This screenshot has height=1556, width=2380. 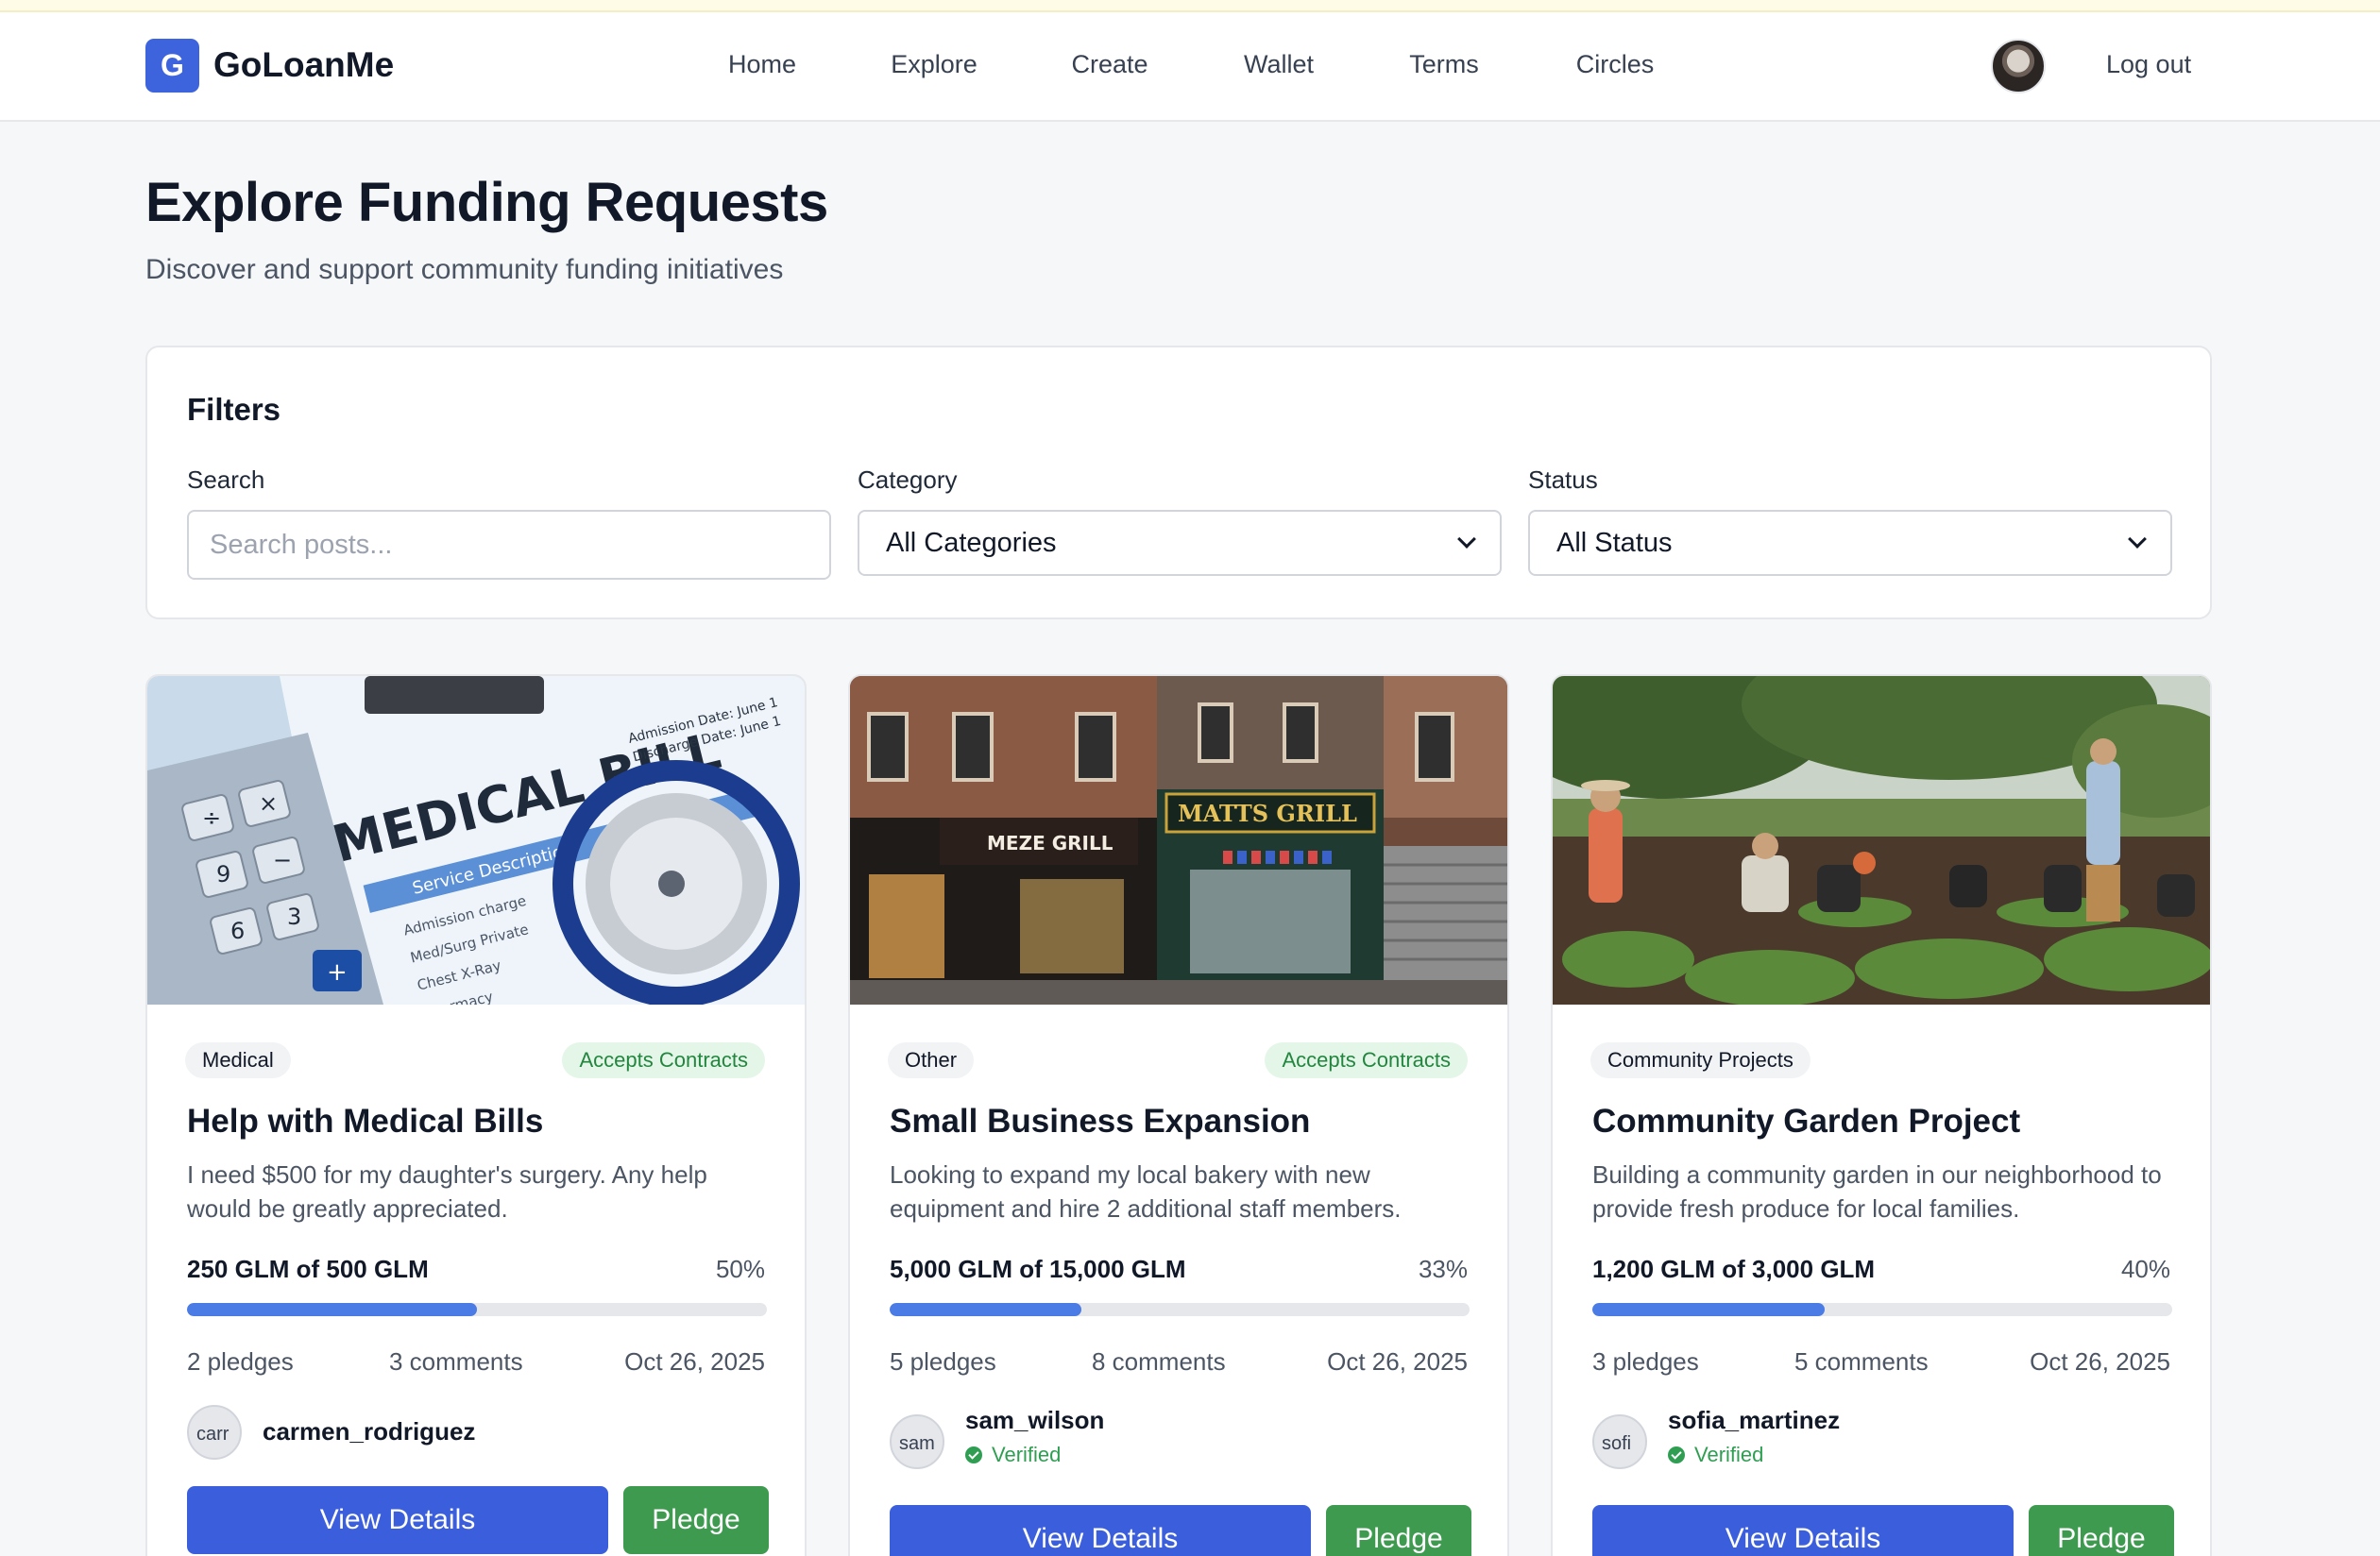 I want to click on calc-key-multiply: ×, so click(x=268, y=804).